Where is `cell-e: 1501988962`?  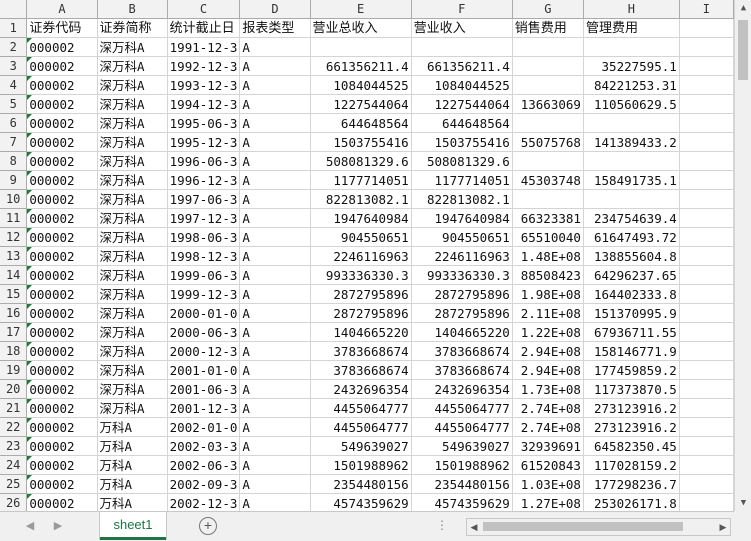 cell-e: 1501988962 is located at coordinates (361, 465).